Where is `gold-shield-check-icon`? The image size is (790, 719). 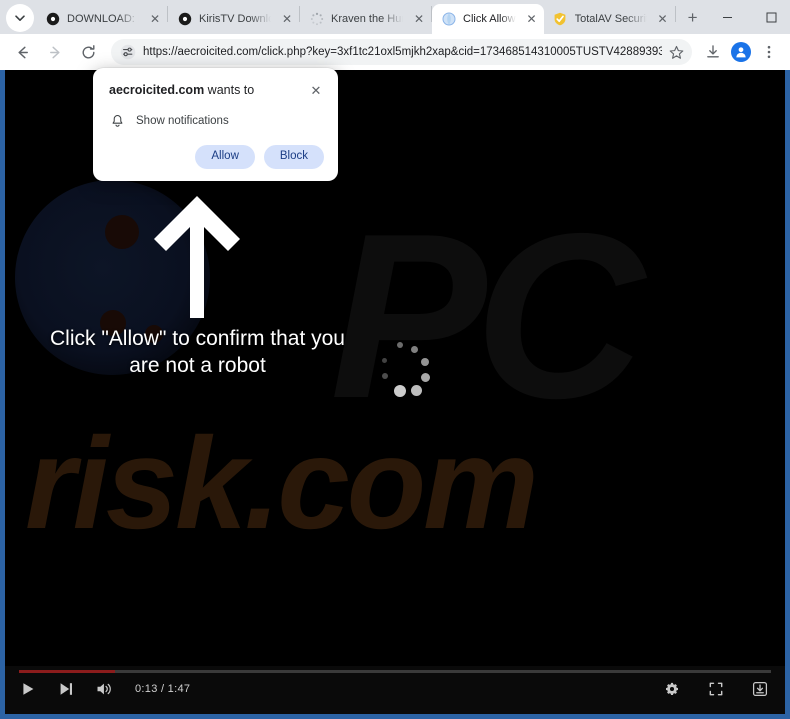 gold-shield-check-icon is located at coordinates (560, 19).